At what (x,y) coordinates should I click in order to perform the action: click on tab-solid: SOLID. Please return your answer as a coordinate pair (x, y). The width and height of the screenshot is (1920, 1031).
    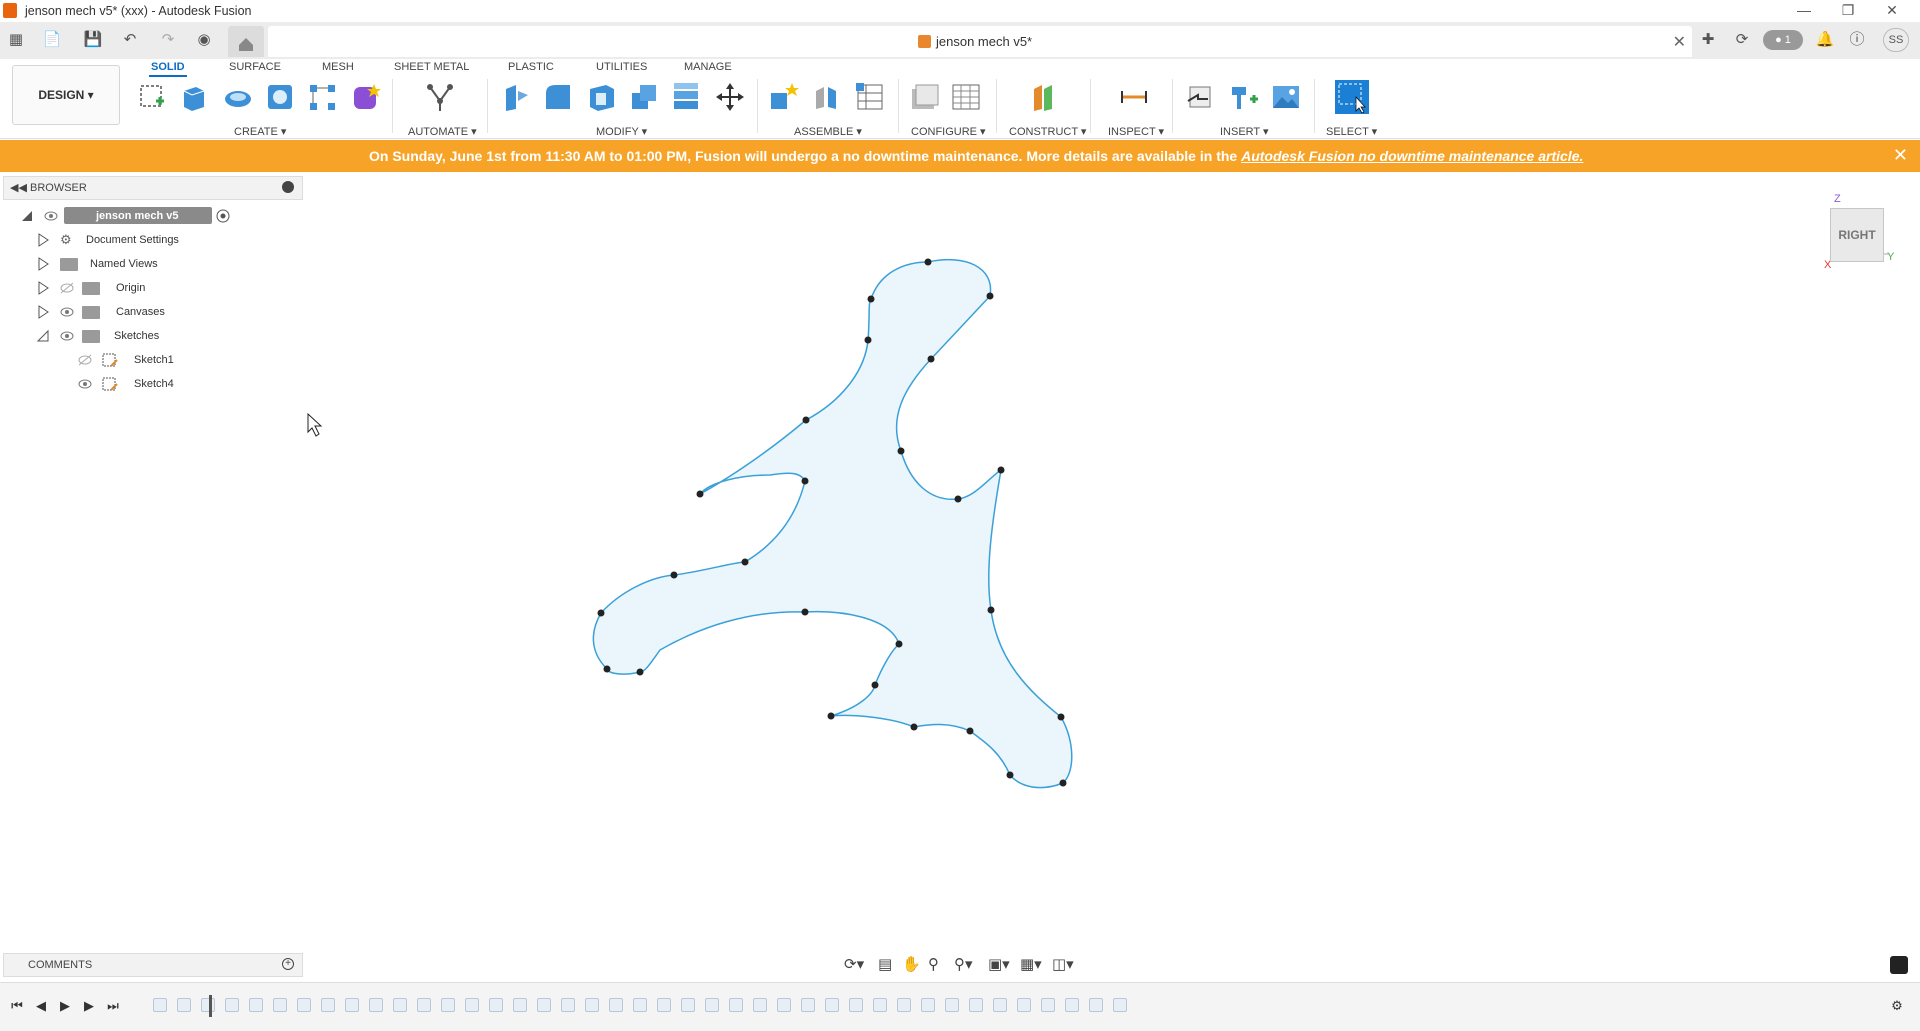
    Looking at the image, I should click on (168, 68).